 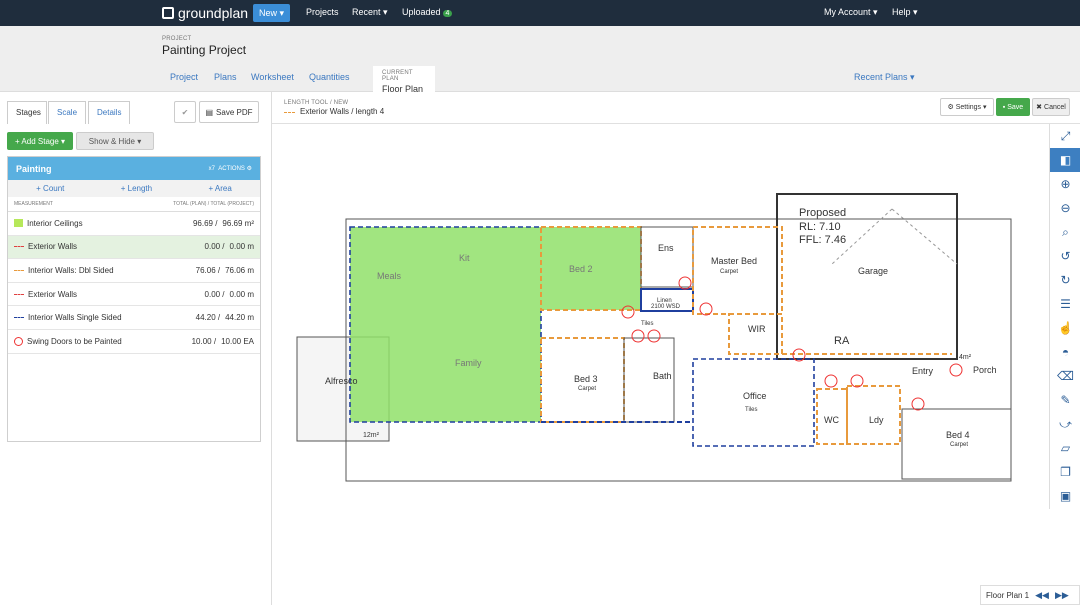 What do you see at coordinates (404, 85) in the screenshot?
I see `current-plan-tab: CURRENT PLAN Floor Plan 1` at bounding box center [404, 85].